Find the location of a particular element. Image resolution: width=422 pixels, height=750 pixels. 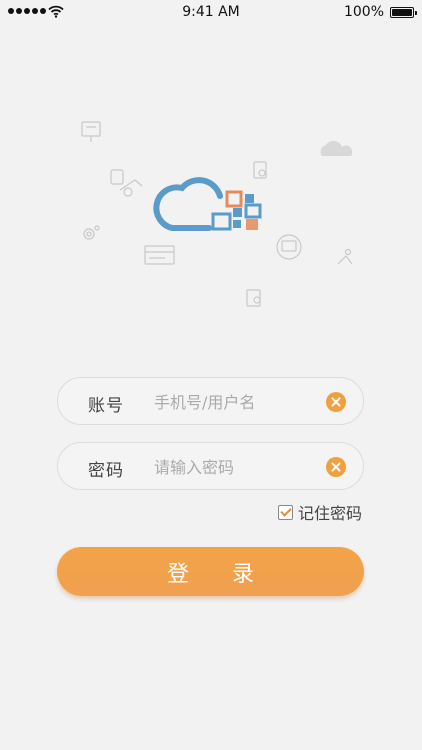

id-card-icon is located at coordinates (289, 247).